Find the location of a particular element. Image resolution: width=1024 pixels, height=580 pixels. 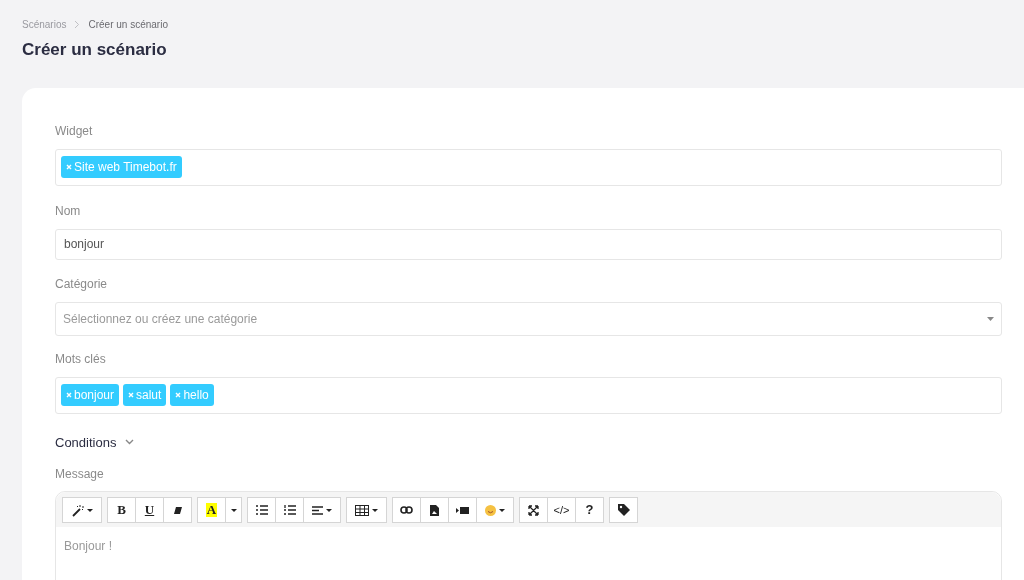

toolbar-button: ? is located at coordinates (589, 510).